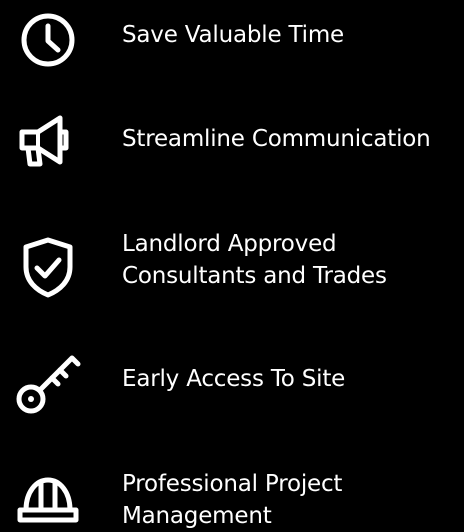 The height and width of the screenshot is (532, 464). What do you see at coordinates (48, 498) in the screenshot?
I see `hard-hat-icon` at bounding box center [48, 498].